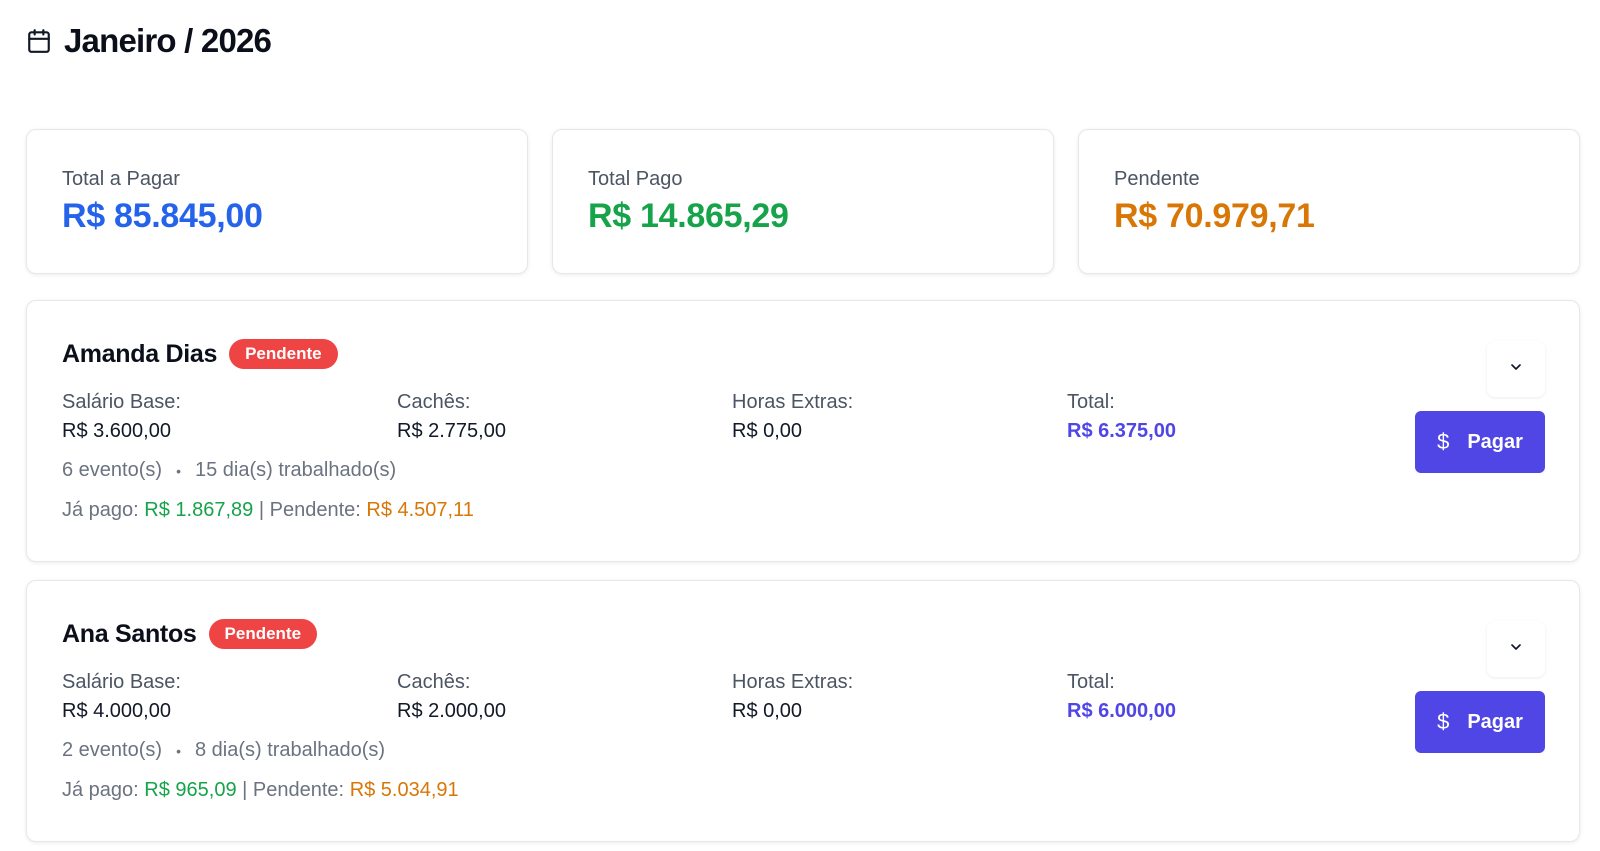  Describe the element at coordinates (290, 750) in the screenshot. I see `days-worked: 8 dia(s) trabalhado(s)` at that location.